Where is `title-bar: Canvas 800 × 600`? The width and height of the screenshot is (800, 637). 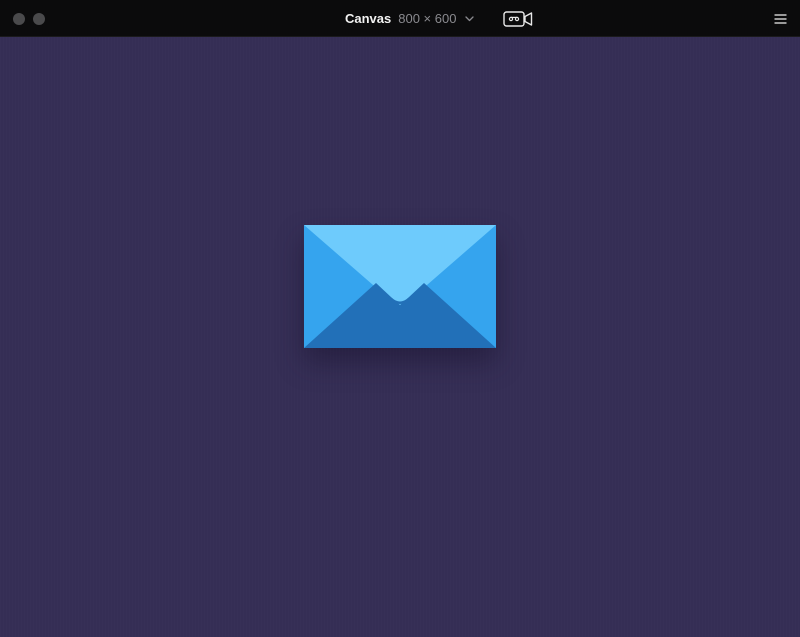
title-bar: Canvas 800 × 600 is located at coordinates (400, 18).